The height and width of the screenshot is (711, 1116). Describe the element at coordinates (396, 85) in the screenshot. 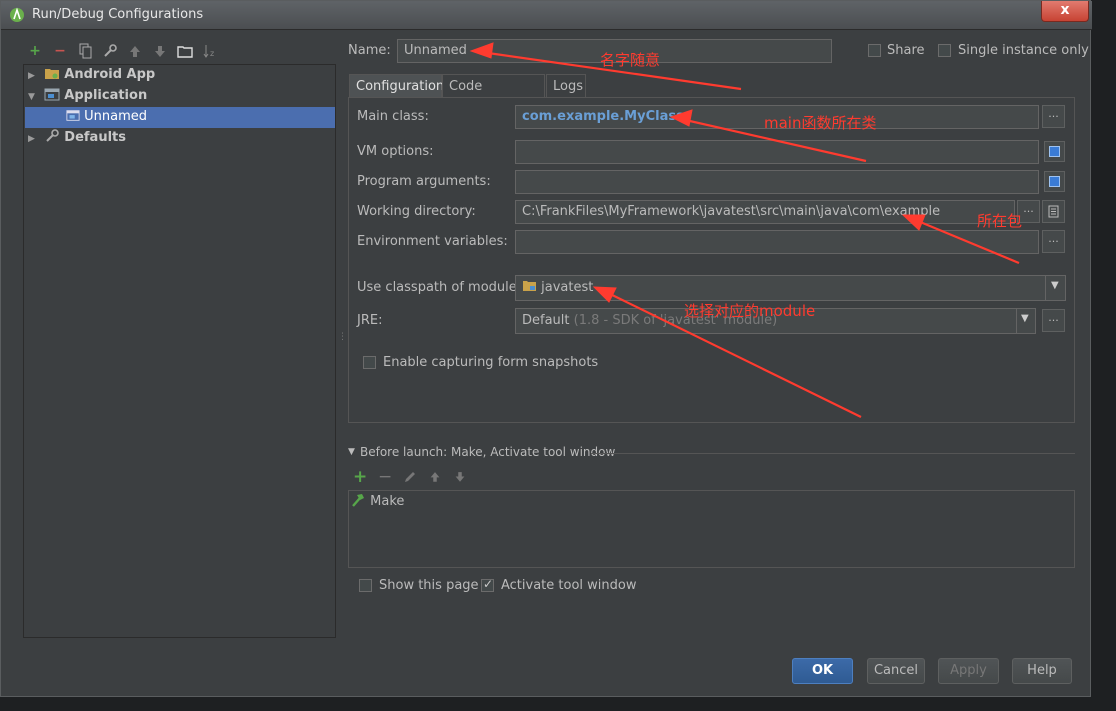

I see `tab-configuration: Configuration` at that location.